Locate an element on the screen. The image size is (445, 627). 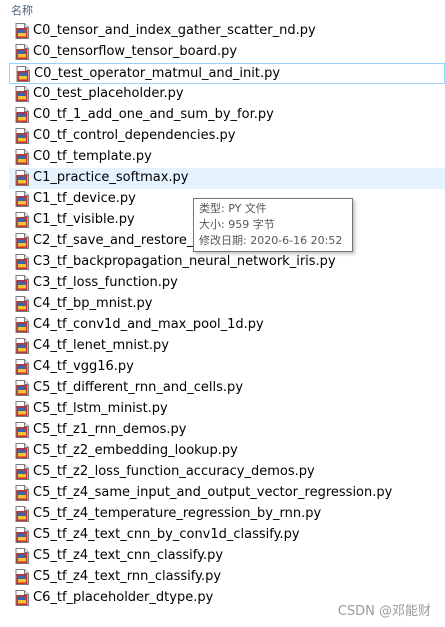
file-row: C0_tf_template.py is located at coordinates (227, 157).